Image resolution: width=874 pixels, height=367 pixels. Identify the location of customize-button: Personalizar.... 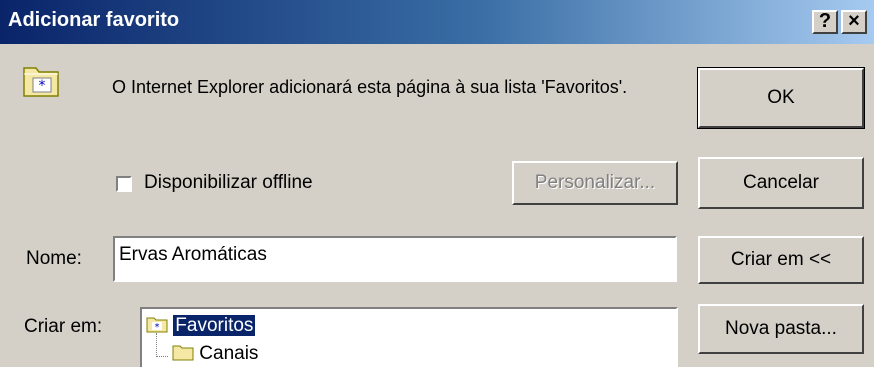
(595, 183).